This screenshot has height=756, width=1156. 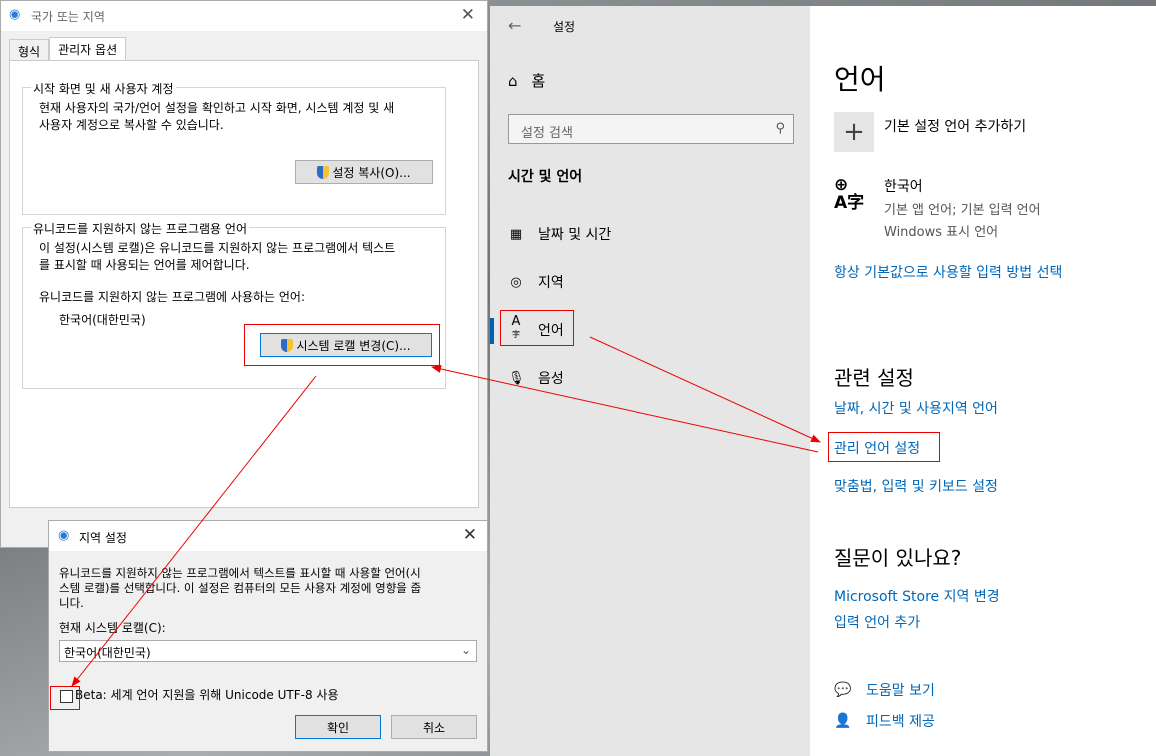 I want to click on feedback-label: 피드백 제공, so click(x=900, y=722).